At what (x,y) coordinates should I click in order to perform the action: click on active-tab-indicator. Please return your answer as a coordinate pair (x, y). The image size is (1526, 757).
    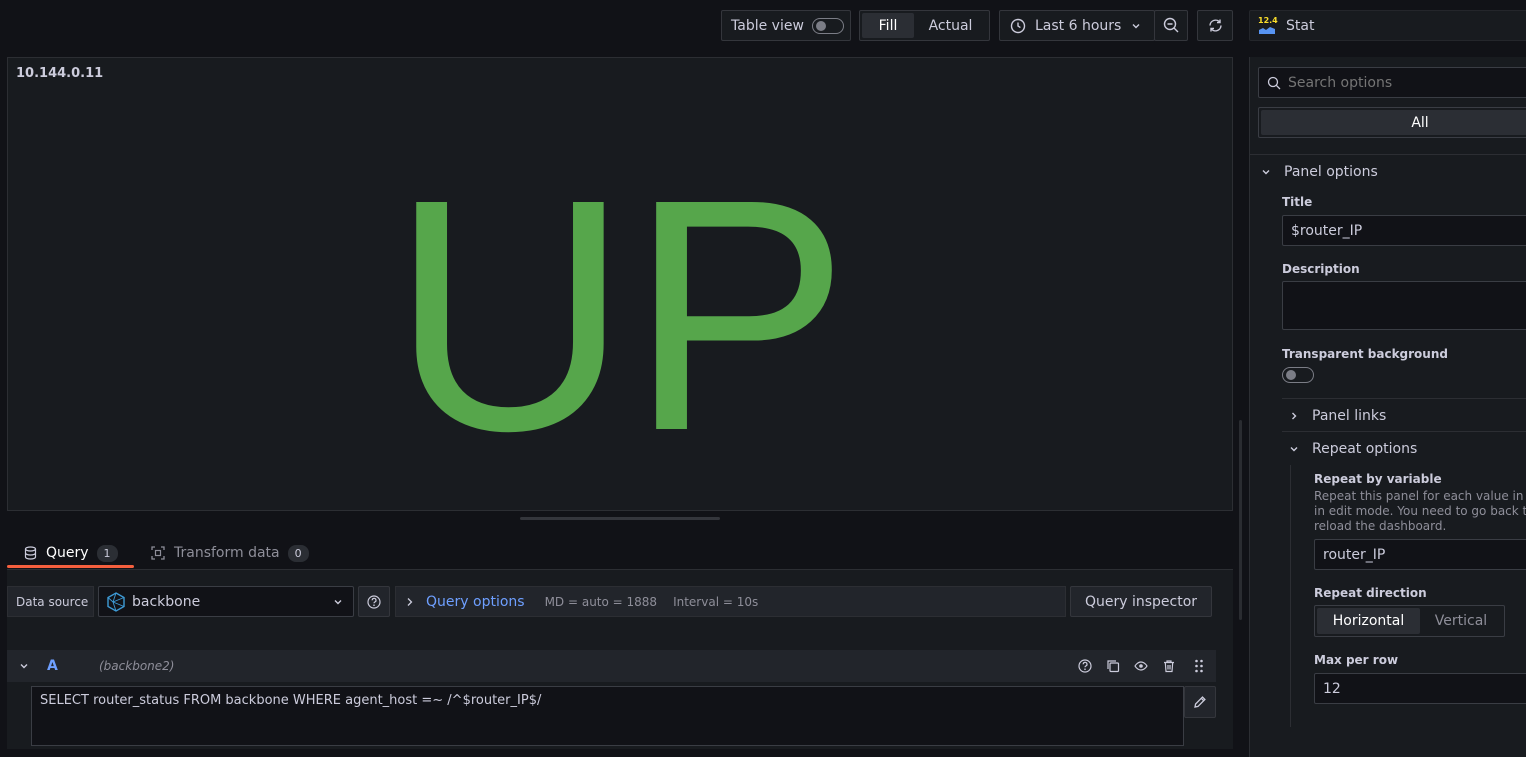
    Looking at the image, I should click on (70, 566).